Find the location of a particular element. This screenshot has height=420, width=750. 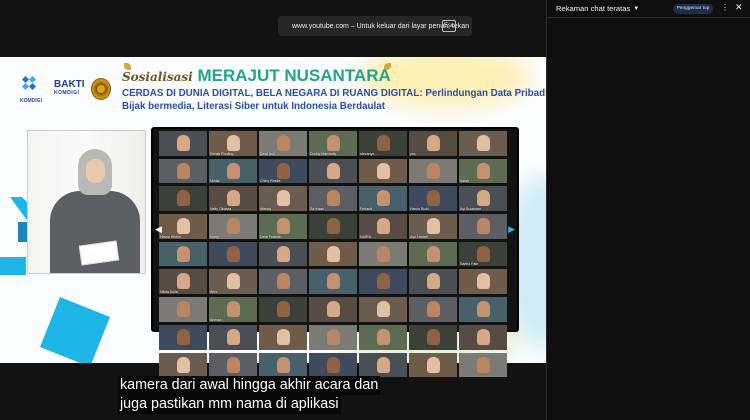

more-options-icon: ⋮ is located at coordinates (725, 7).